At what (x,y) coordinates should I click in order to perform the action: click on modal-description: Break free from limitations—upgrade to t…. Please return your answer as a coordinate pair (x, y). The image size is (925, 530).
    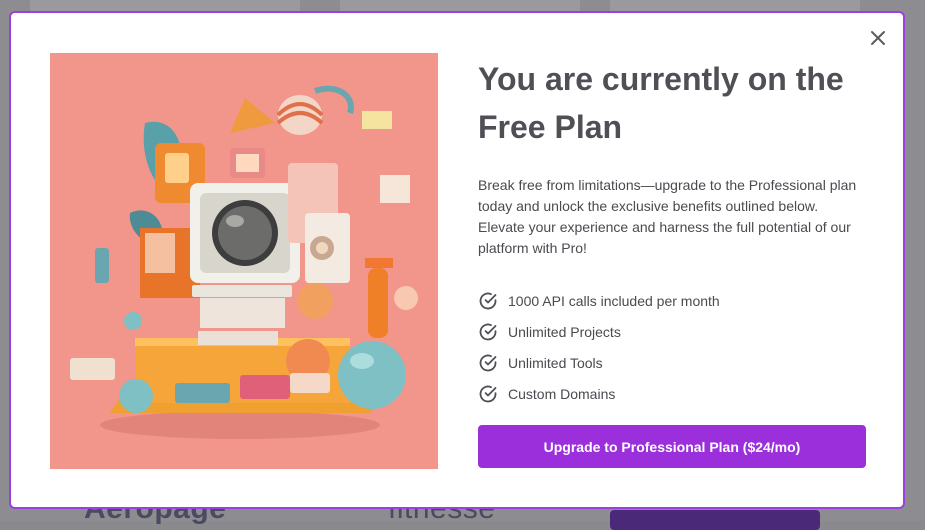
    Looking at the image, I should click on (667, 216).